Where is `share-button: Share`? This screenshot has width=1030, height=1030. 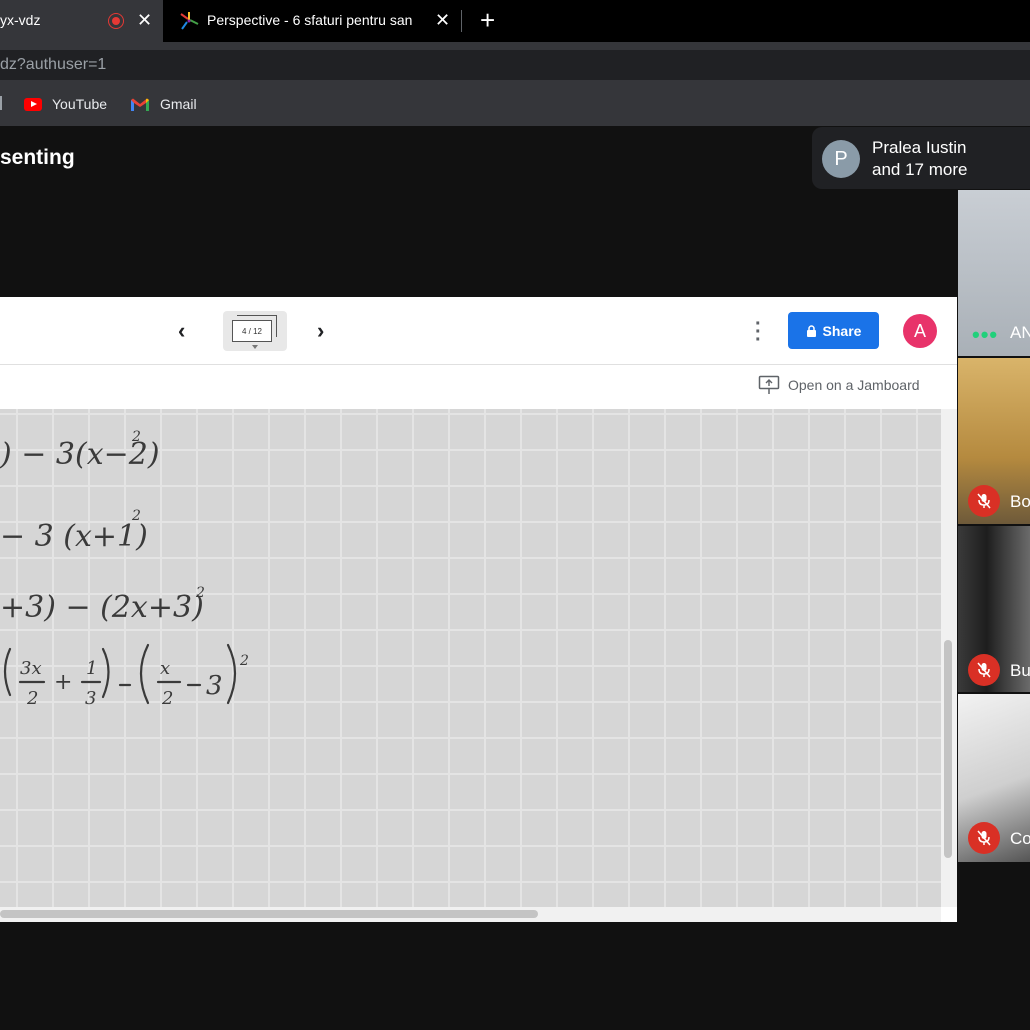
share-button: Share is located at coordinates (833, 330).